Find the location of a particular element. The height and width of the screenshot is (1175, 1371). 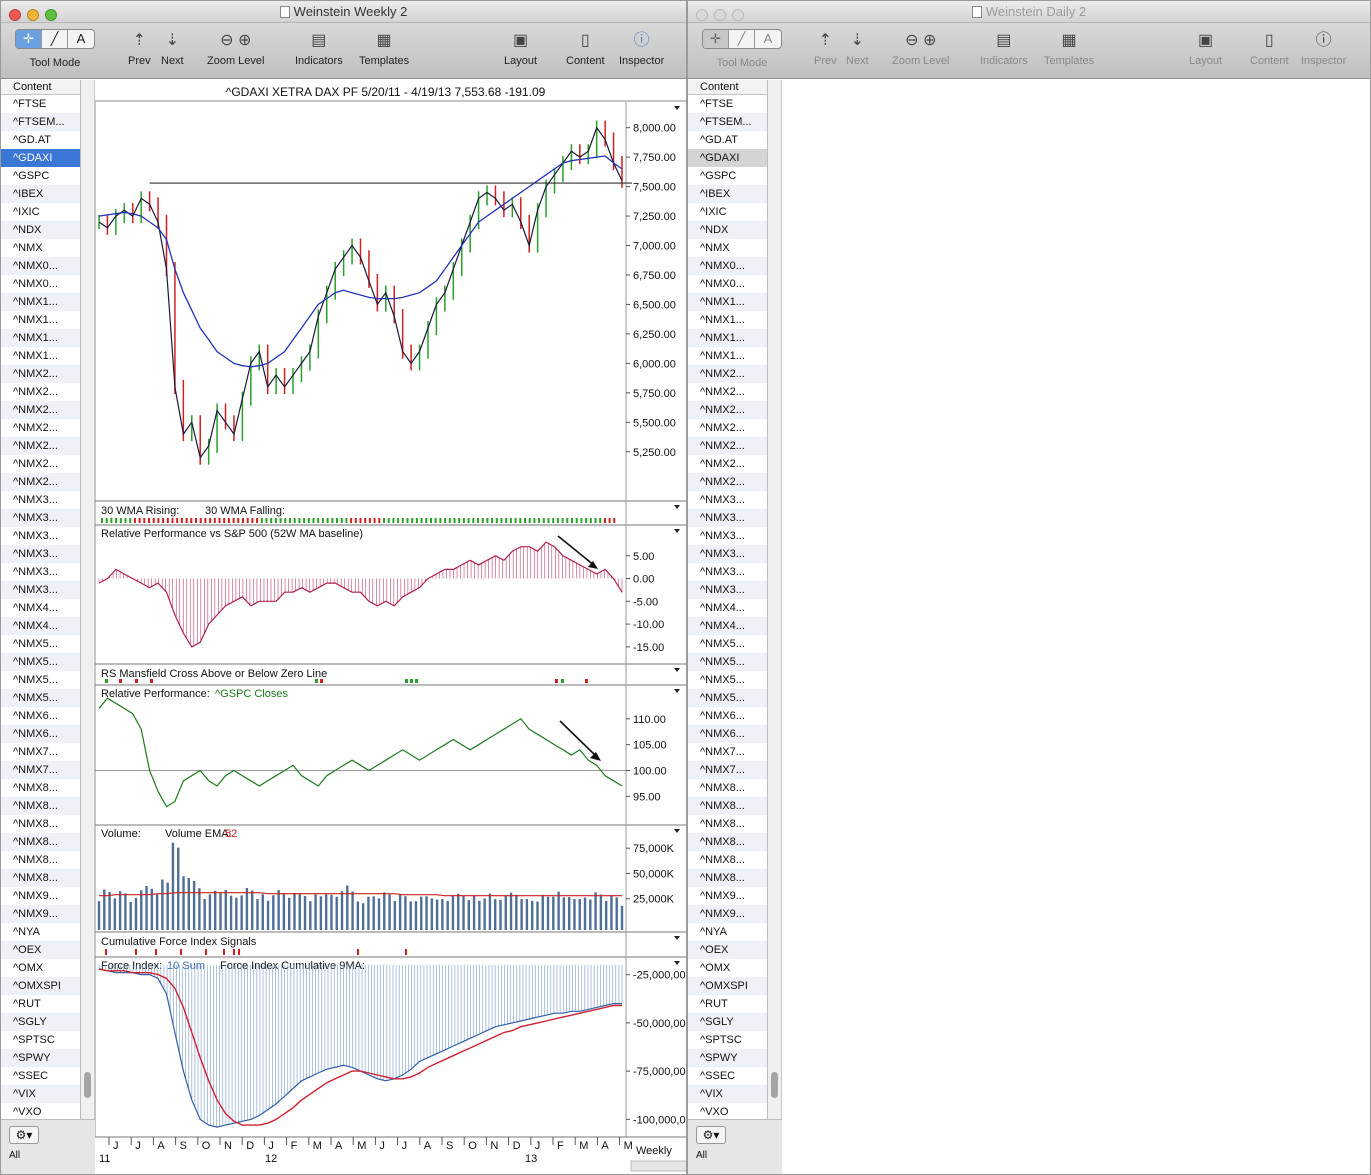

title-bar: Weinstein Daily 2 is located at coordinates (1029, 12).